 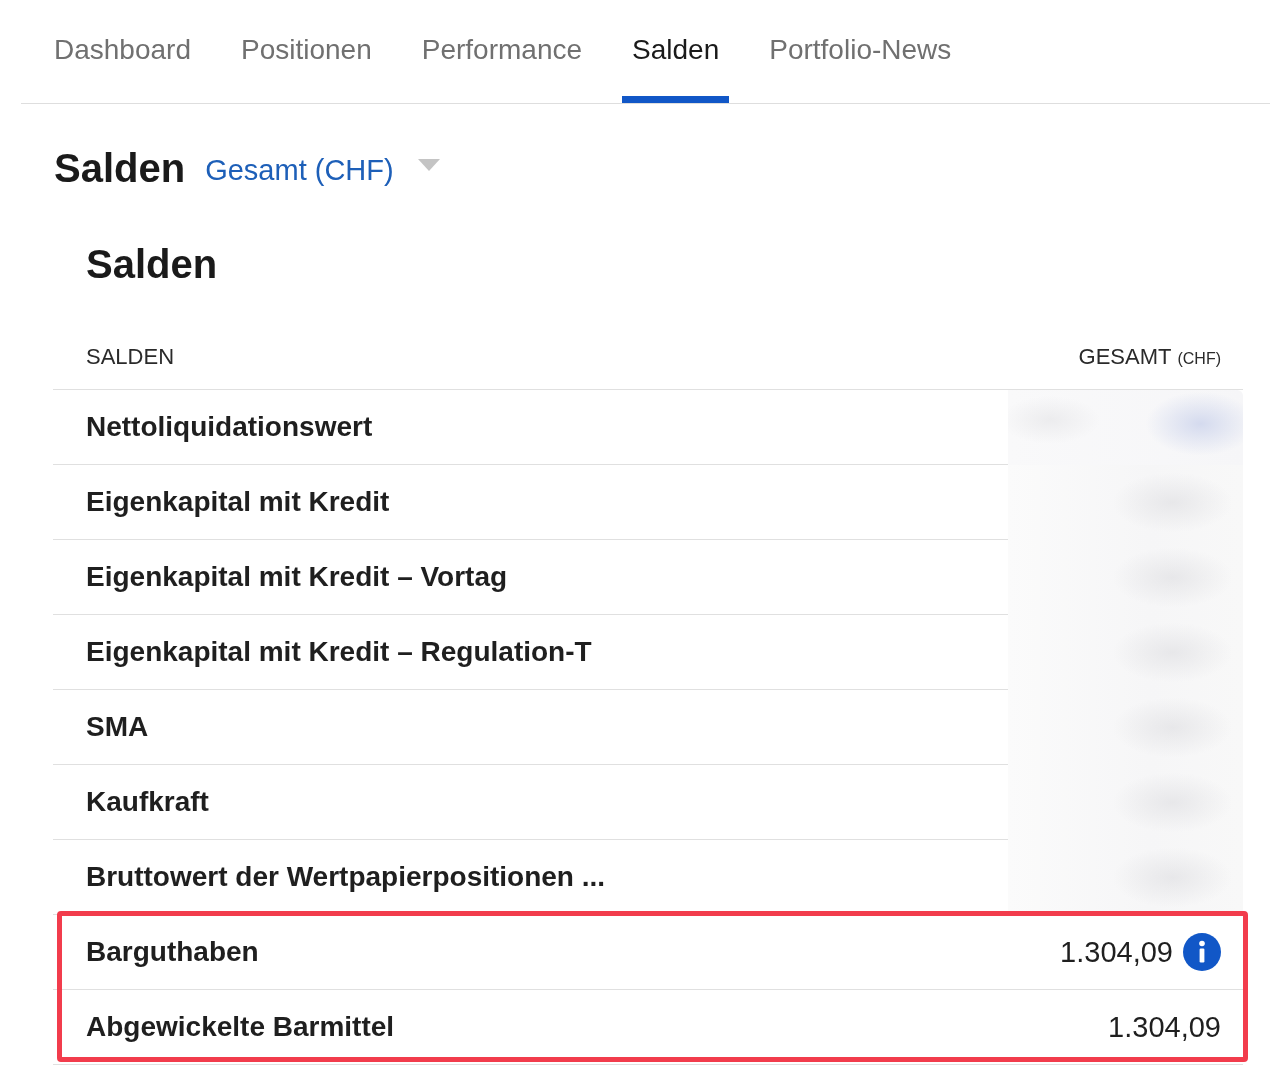 I want to click on caret-icon, so click(x=428, y=165).